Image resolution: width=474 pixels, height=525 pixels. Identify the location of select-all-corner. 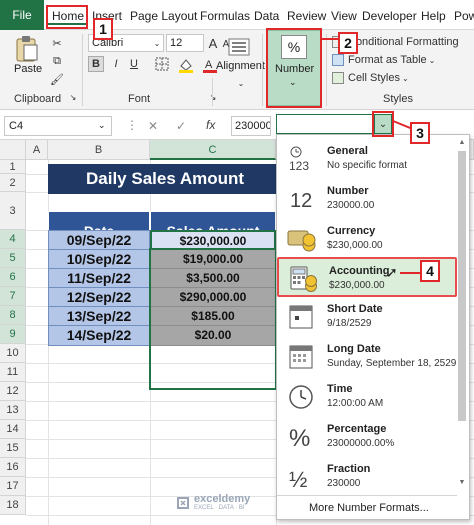
(13, 150).